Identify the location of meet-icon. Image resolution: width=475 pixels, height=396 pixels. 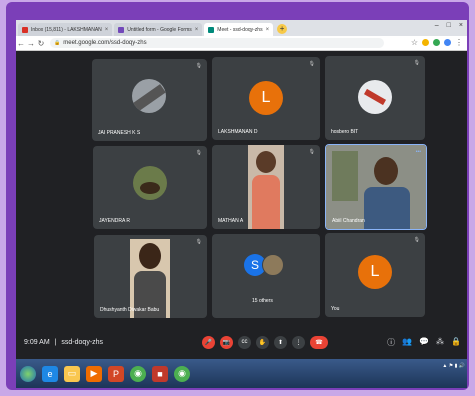
(211, 29).